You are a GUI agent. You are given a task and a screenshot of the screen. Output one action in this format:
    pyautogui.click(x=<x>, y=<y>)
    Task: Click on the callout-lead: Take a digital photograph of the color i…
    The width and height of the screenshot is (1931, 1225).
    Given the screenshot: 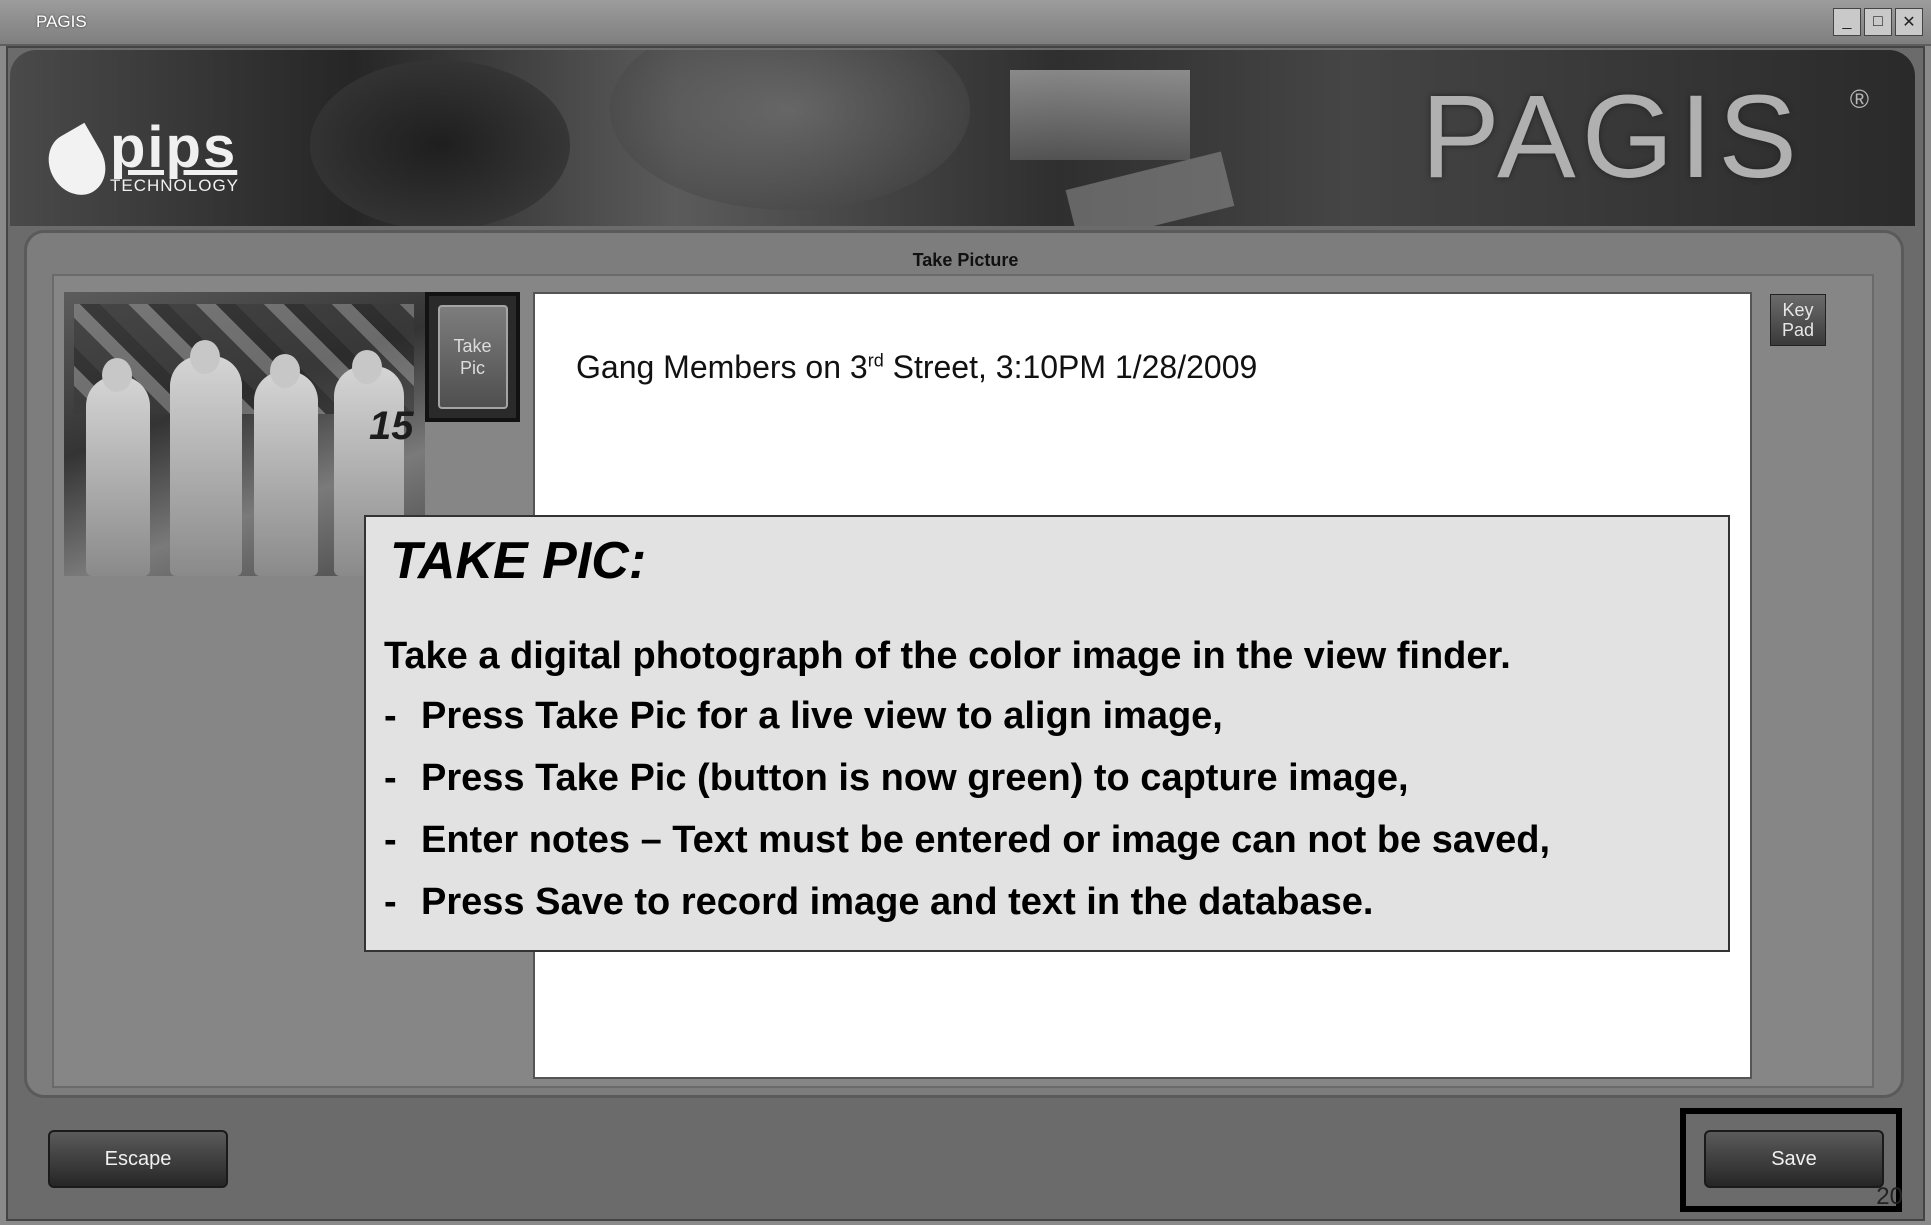 What is the action you would take?
    pyautogui.click(x=947, y=656)
    